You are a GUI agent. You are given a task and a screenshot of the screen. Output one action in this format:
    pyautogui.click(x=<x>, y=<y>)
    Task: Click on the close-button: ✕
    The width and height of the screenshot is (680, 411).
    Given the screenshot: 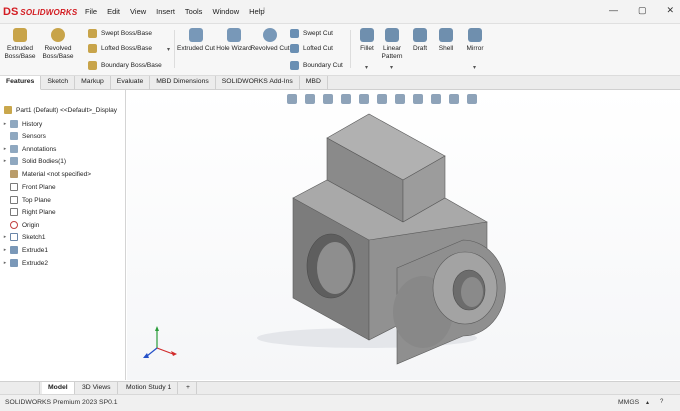 What is the action you would take?
    pyautogui.click(x=670, y=10)
    